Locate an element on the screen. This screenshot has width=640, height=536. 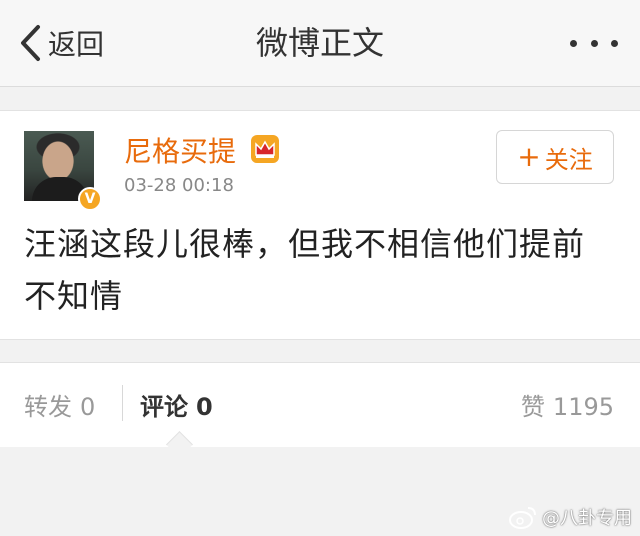
repost-label: 转发 is located at coordinates (48, 407).